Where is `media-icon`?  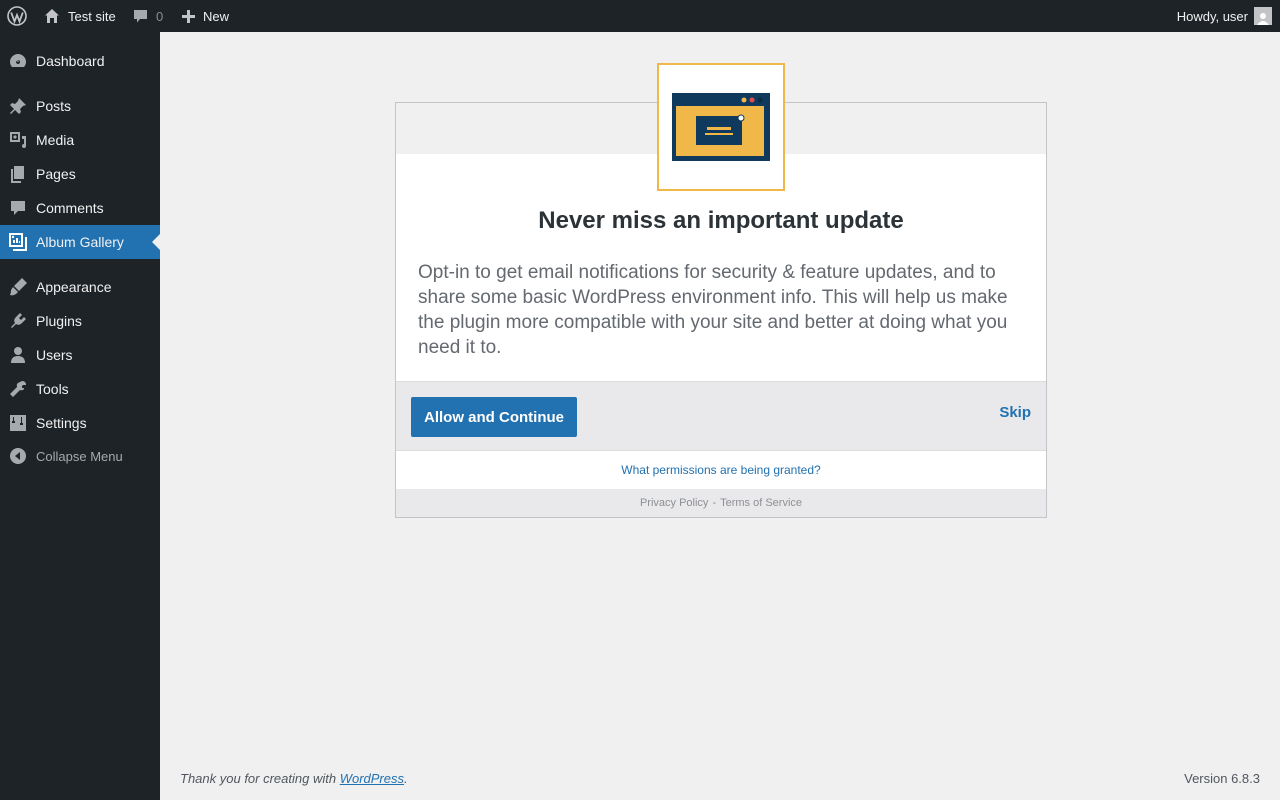
media-icon is located at coordinates (18, 140).